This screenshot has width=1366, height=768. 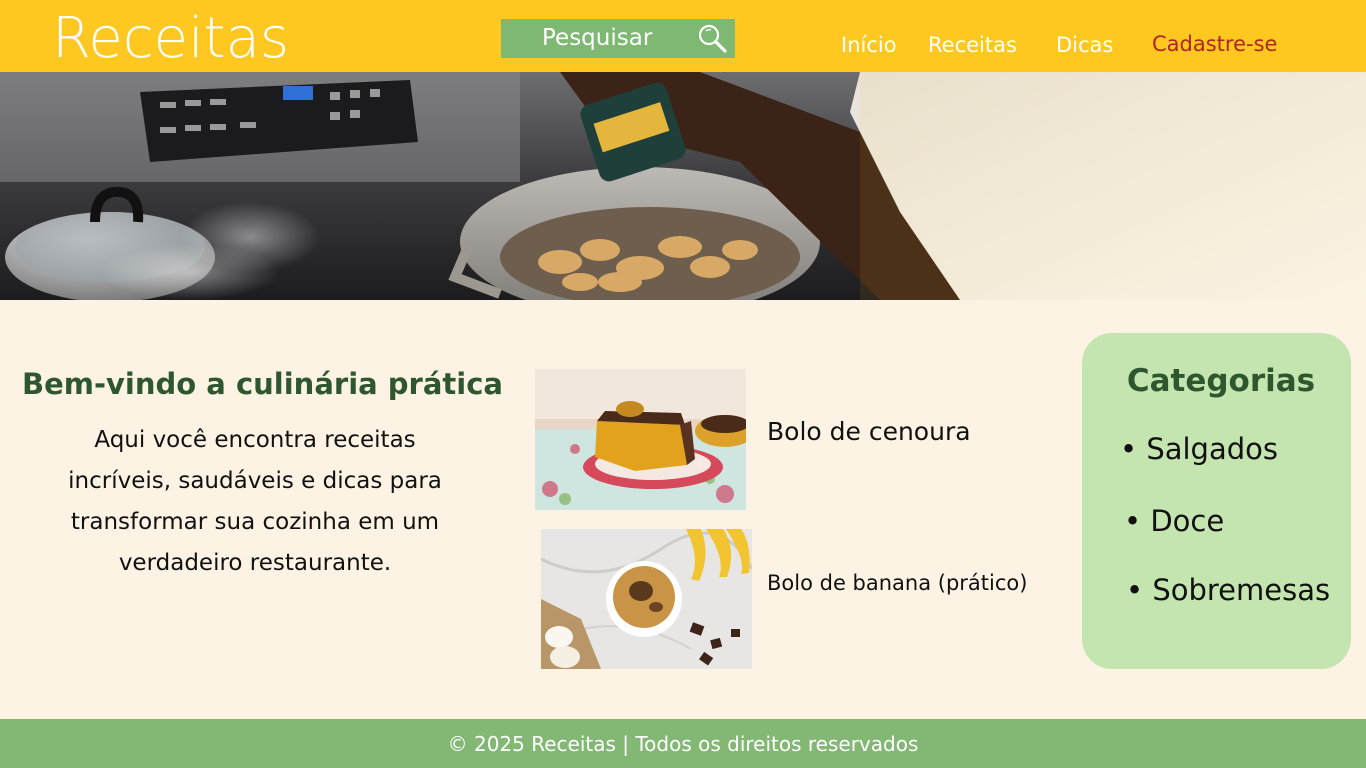 I want to click on welcome-line: verdadeiro restaurante., so click(x=255, y=563).